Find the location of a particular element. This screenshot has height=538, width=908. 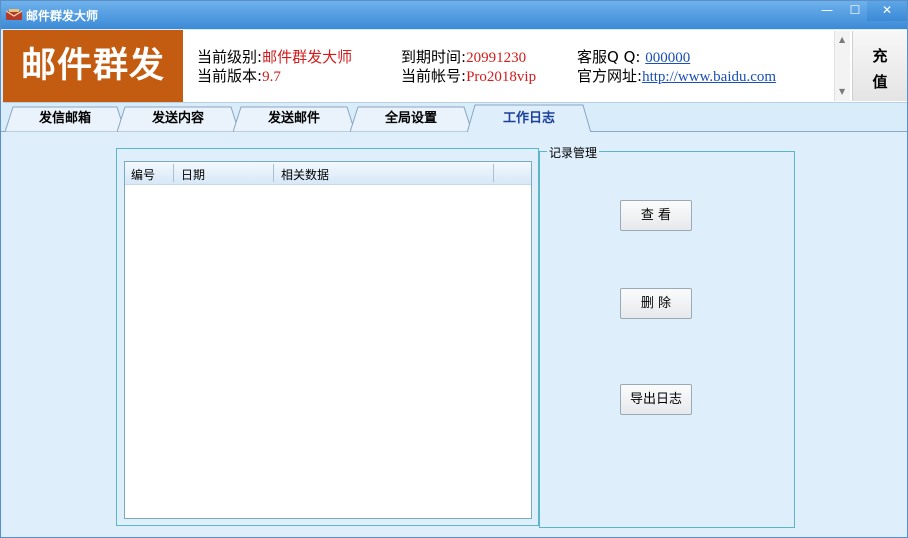

tab-label: 发信邮箱 is located at coordinates (64, 118).